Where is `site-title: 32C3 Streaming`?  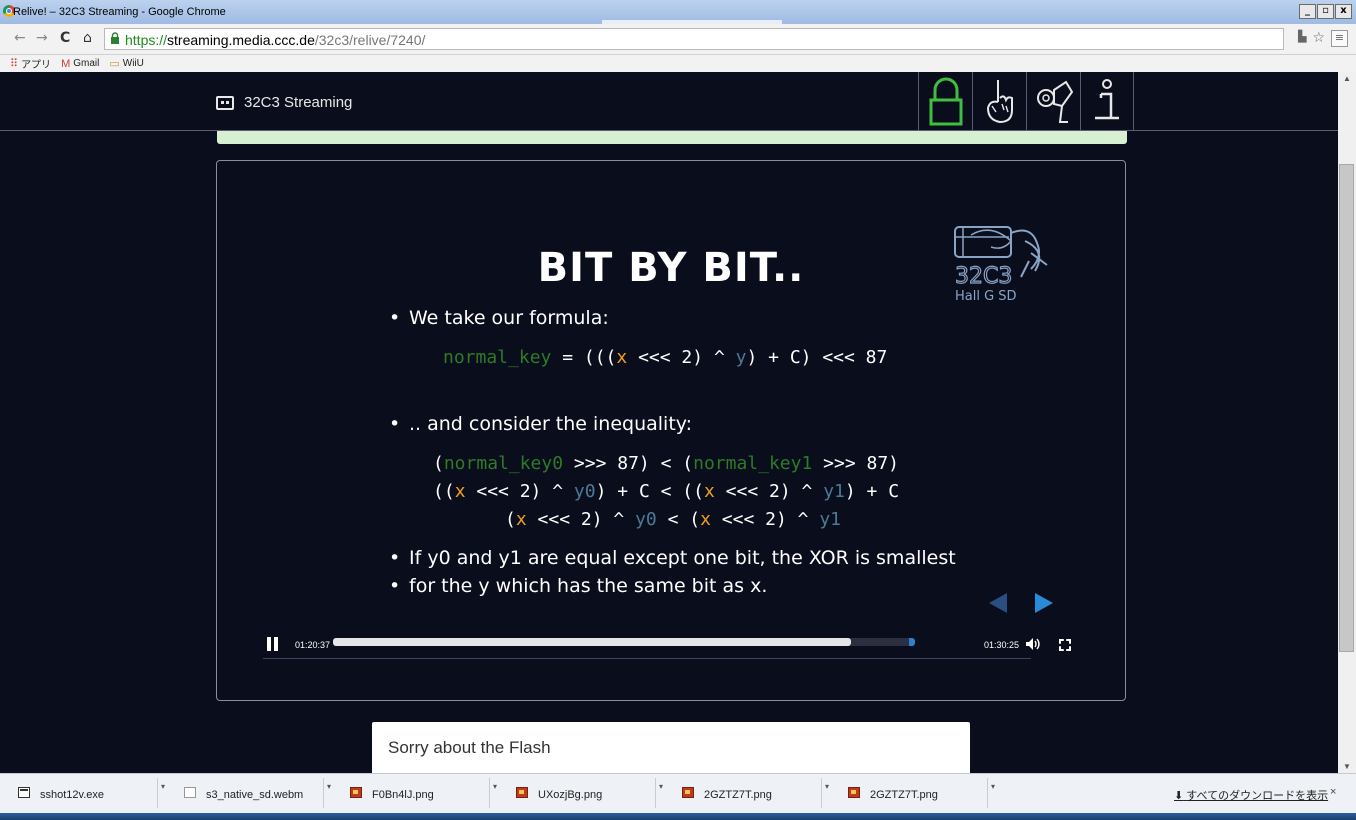 site-title: 32C3 Streaming is located at coordinates (298, 102).